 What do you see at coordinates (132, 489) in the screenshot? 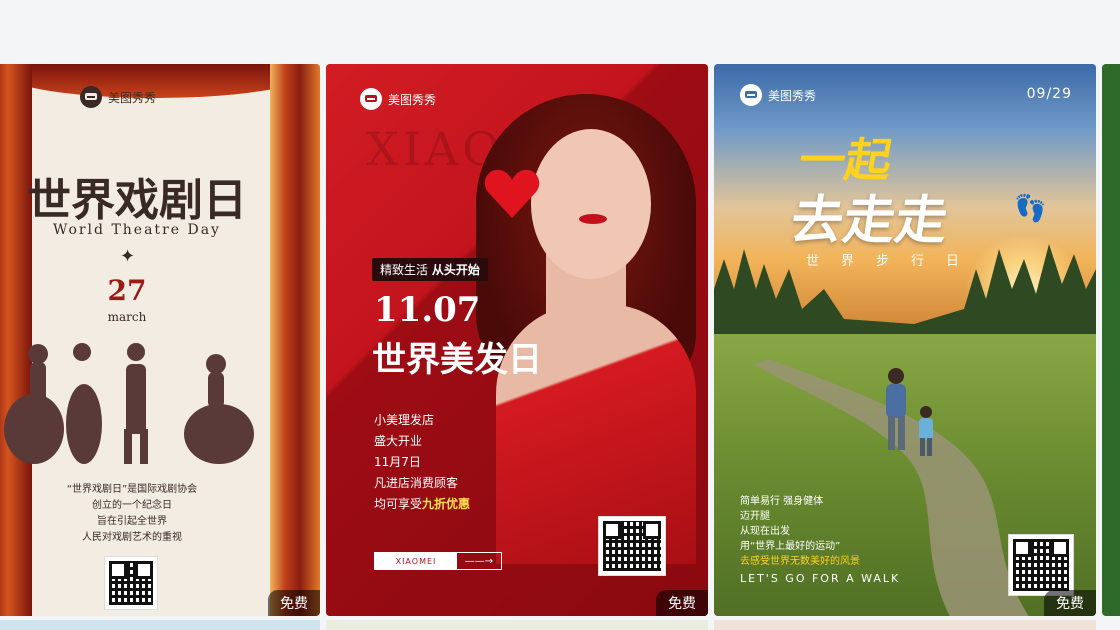
I see `description-line: “世界戏剧日”是国际戏剧协会` at bounding box center [132, 489].